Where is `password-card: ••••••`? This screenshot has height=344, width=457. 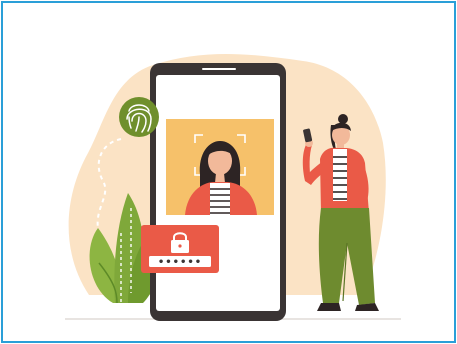
password-card: •••••• is located at coordinates (180, 249).